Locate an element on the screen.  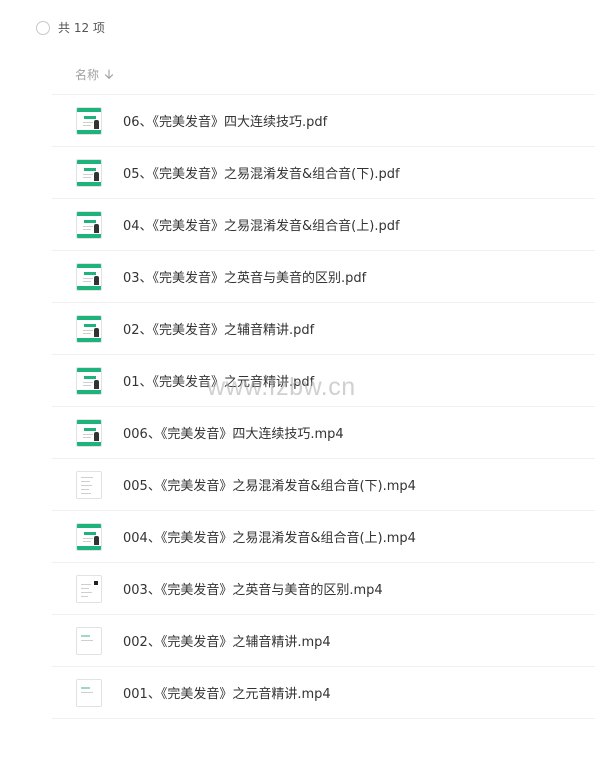
file-row: 002、《完美发音》之辅音精讲.mp4 is located at coordinates (323, 641).